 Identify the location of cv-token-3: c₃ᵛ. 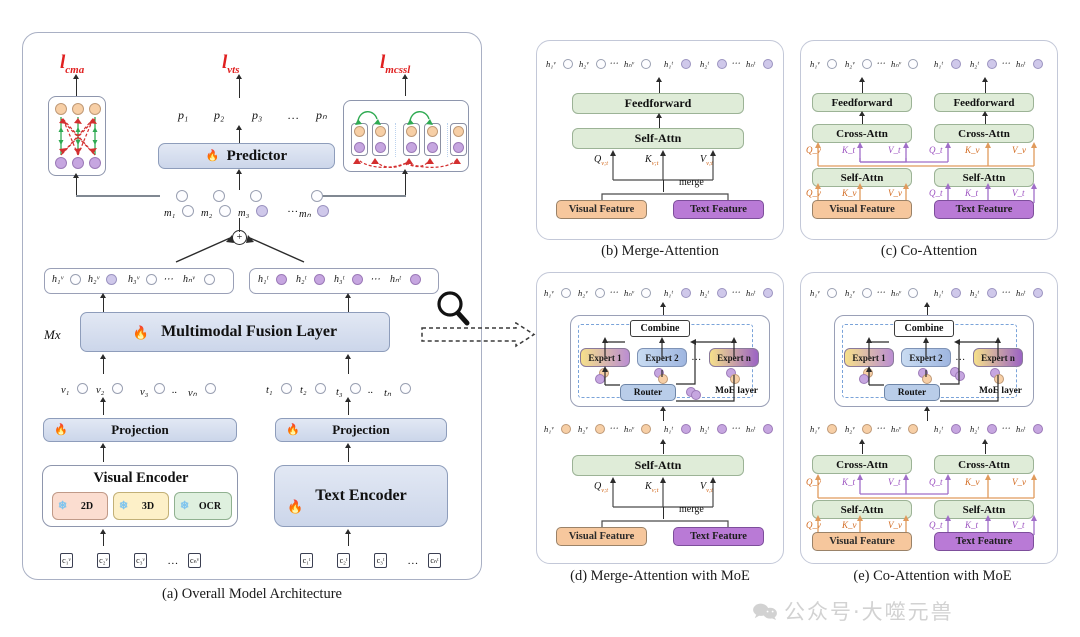
(140, 560).